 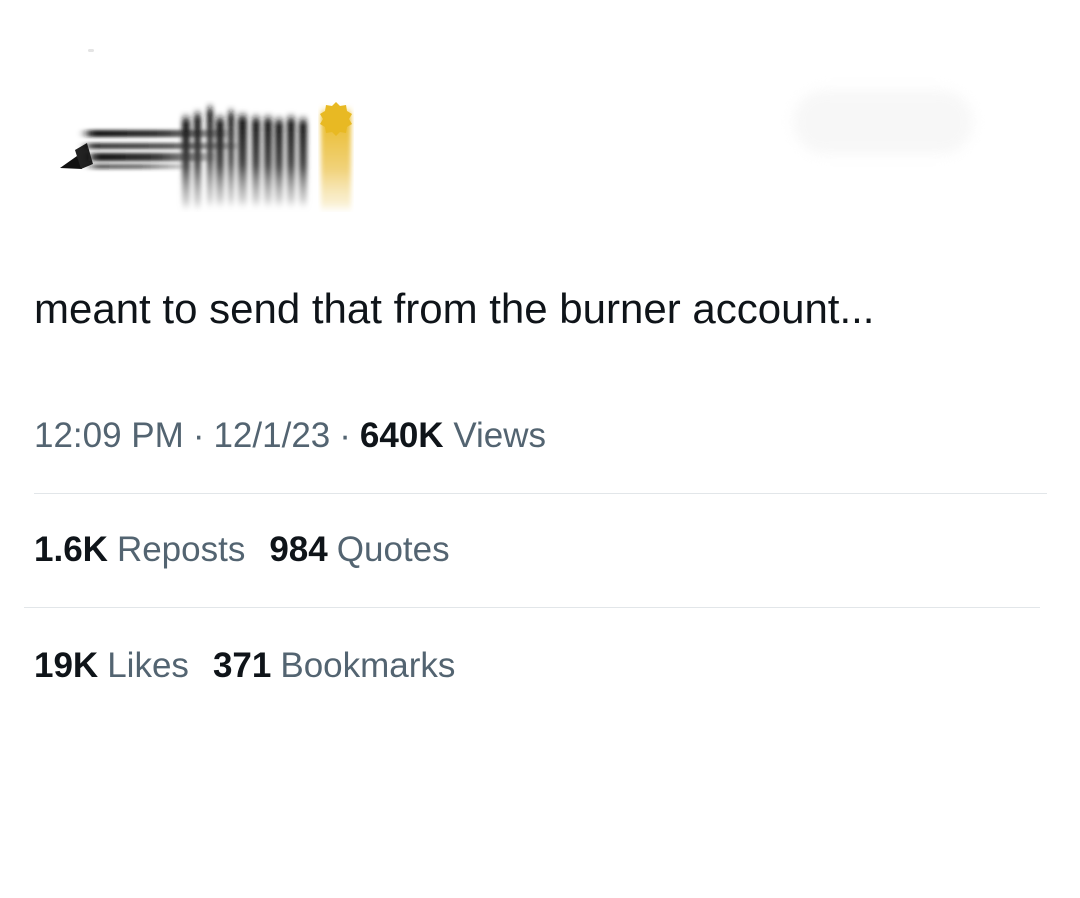 What do you see at coordinates (883, 122) in the screenshot?
I see `follow-button` at bounding box center [883, 122].